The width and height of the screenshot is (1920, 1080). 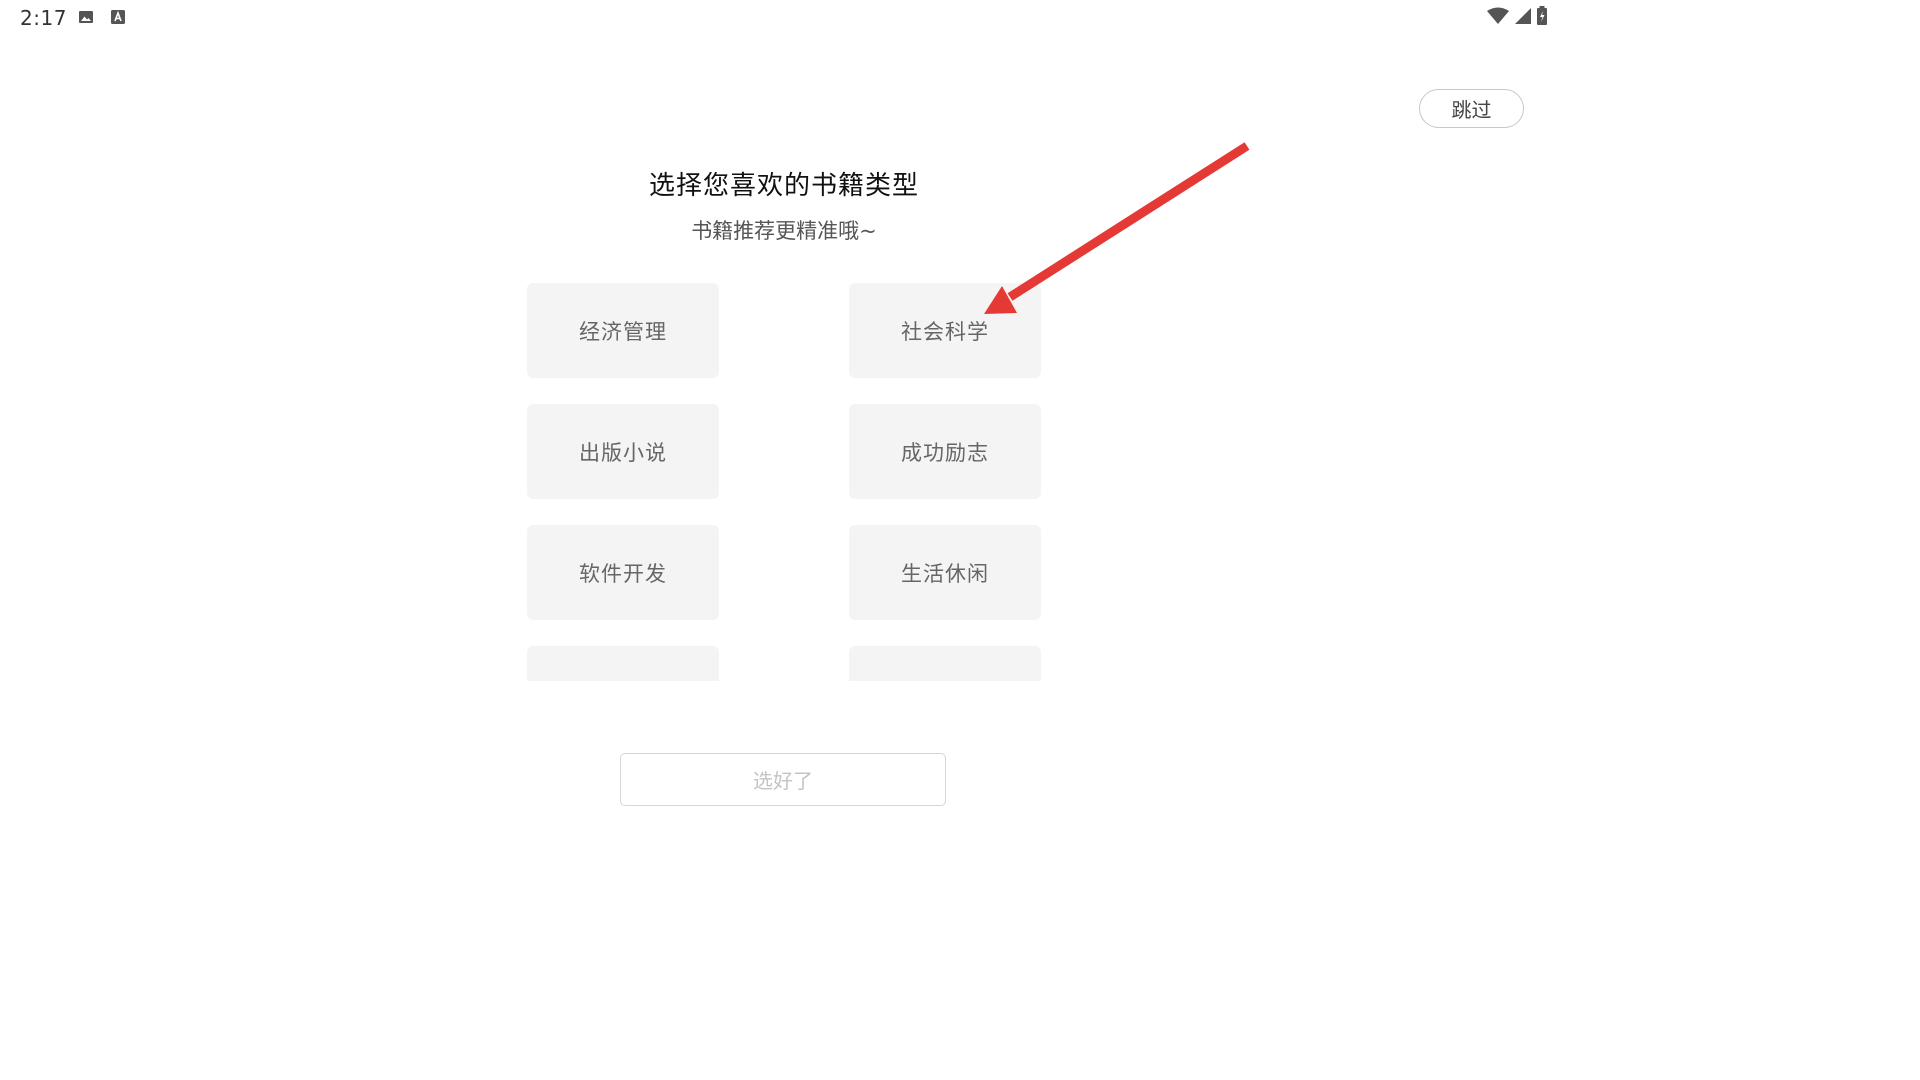 I want to click on wifi-icon, so click(x=1498, y=15).